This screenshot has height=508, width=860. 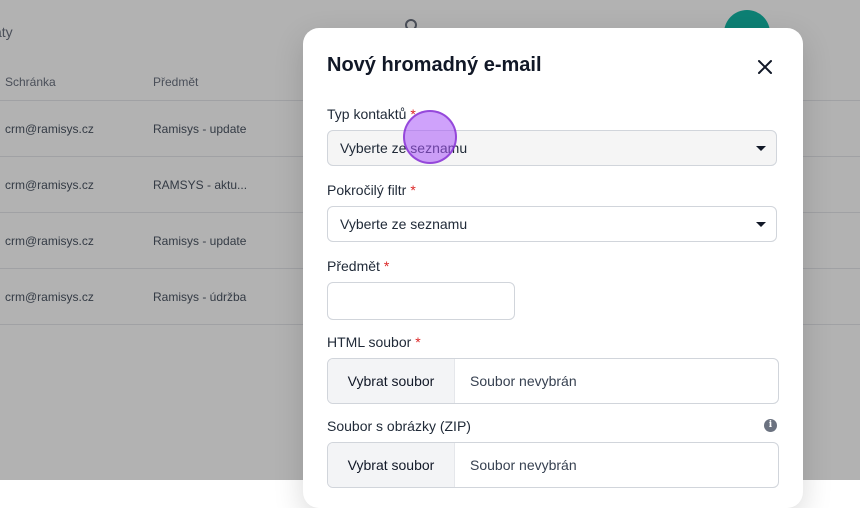 I want to click on close-icon, so click(x=765, y=67).